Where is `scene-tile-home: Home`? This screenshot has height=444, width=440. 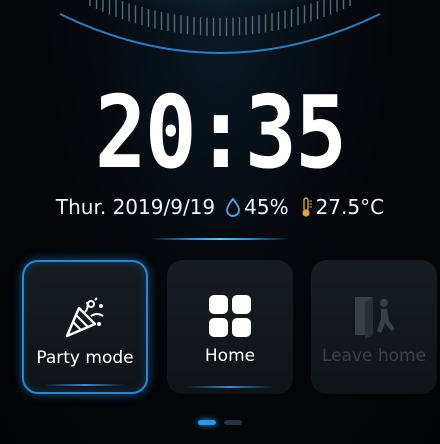
scene-tile-home: Home is located at coordinates (230, 327).